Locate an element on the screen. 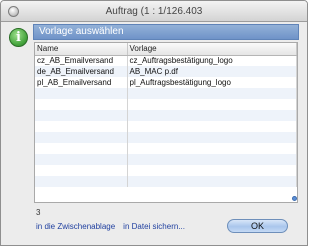  copy-to-clipboard-link: in die Zwischenablage is located at coordinates (75, 226).